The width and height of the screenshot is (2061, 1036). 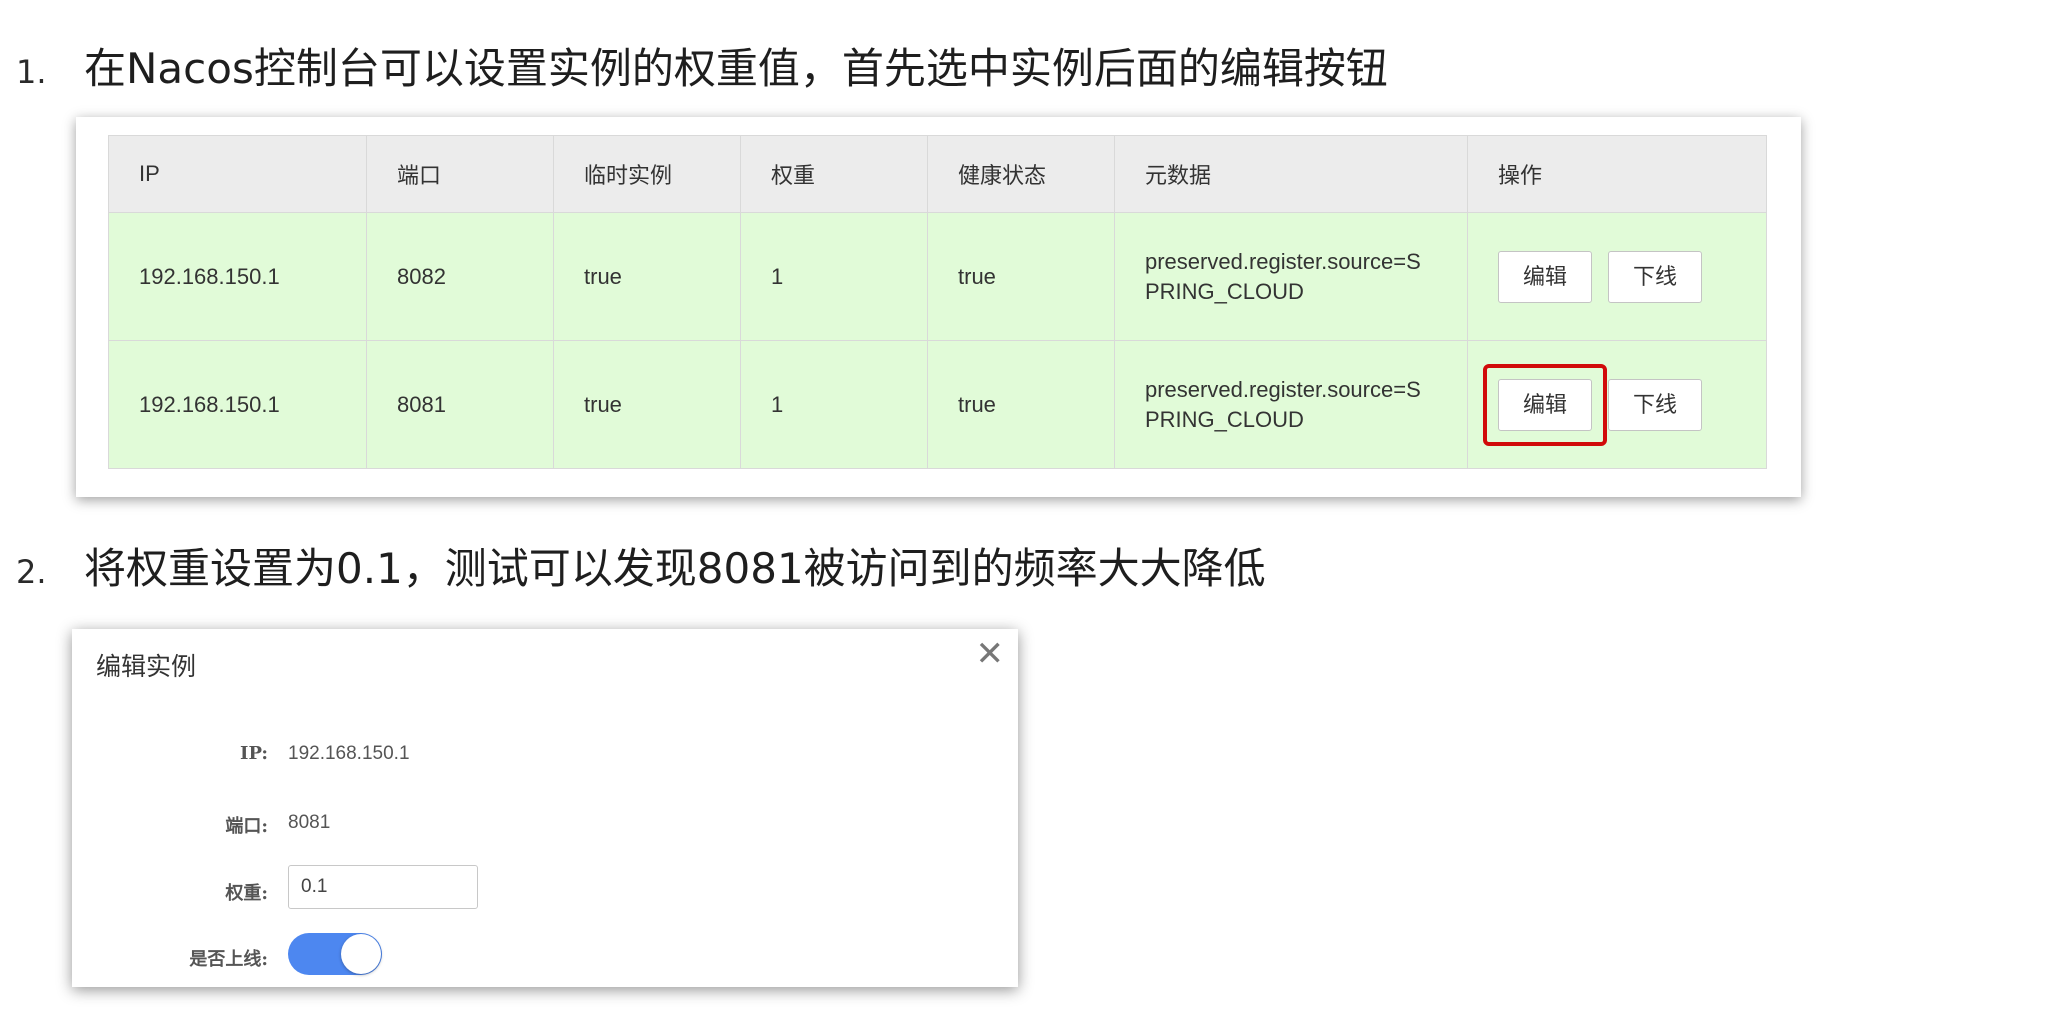 What do you see at coordinates (675, 568) in the screenshot?
I see `step-text: 将权重设置为0.1，测试可以发现8081被访问到的频率大大降低` at bounding box center [675, 568].